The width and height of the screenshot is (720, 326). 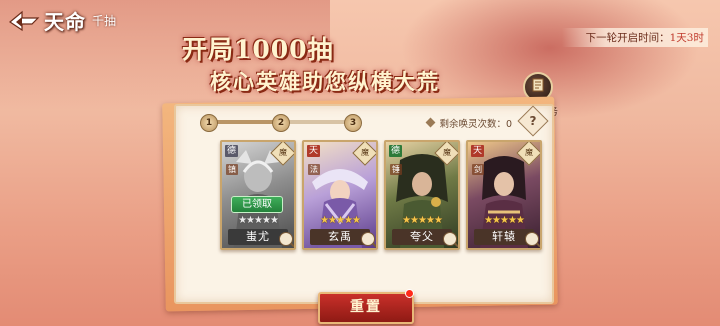 I want to click on progress-bar-fill, so click(x=244, y=122).